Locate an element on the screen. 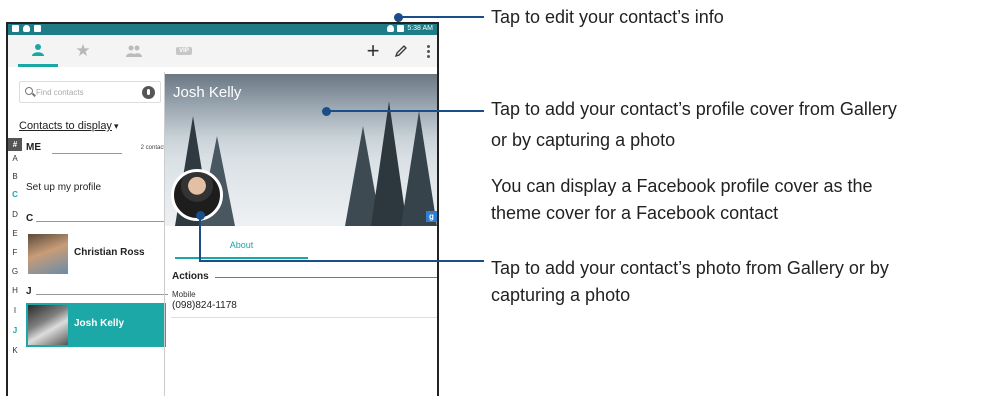  callout-line-cover is located at coordinates (406, 111).